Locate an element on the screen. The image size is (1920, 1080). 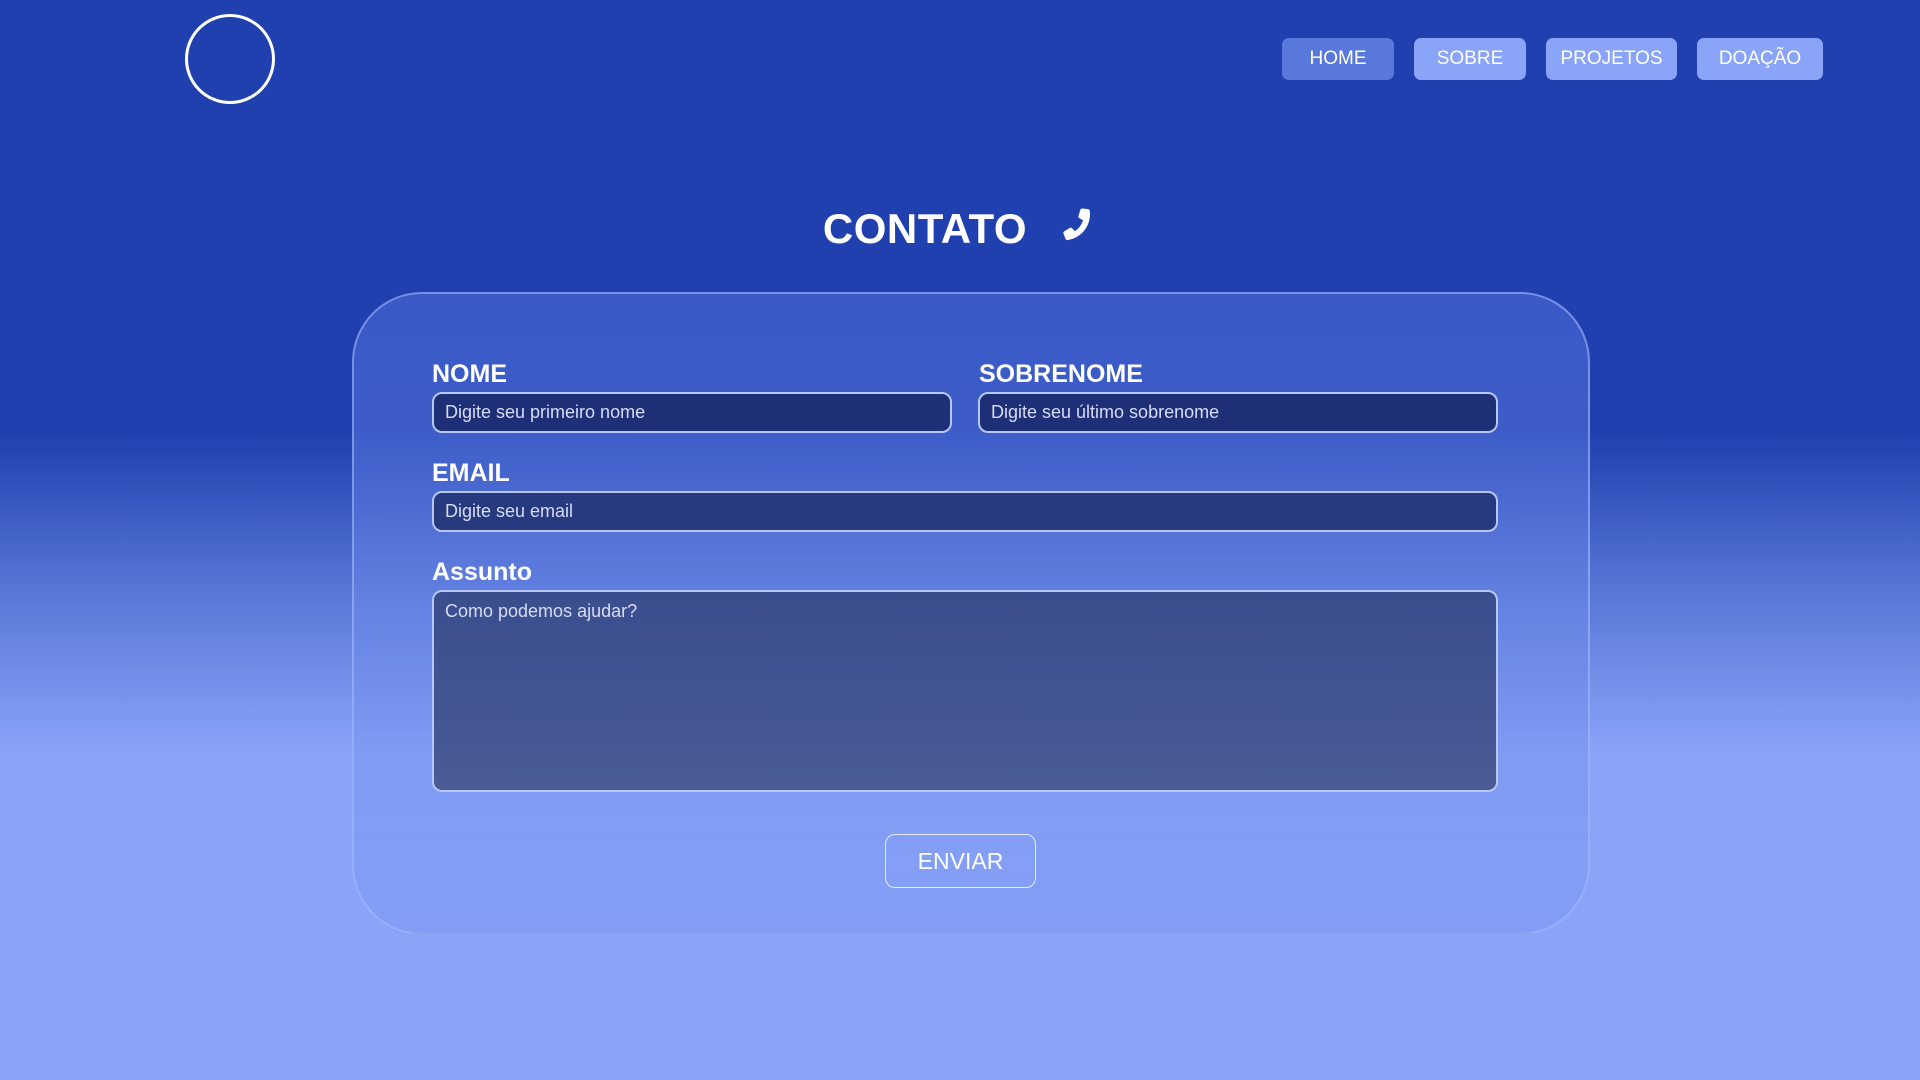
phone-icon is located at coordinates (1077, 224).